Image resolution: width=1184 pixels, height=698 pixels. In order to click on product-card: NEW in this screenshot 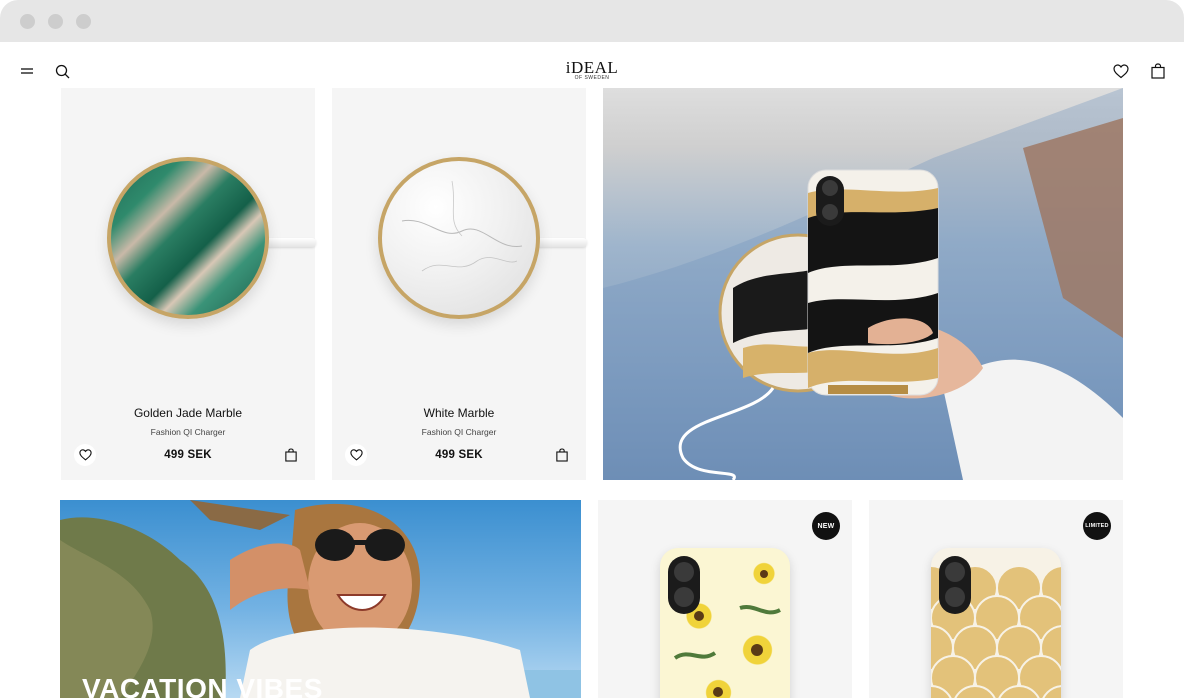, I will do `click(725, 599)`.